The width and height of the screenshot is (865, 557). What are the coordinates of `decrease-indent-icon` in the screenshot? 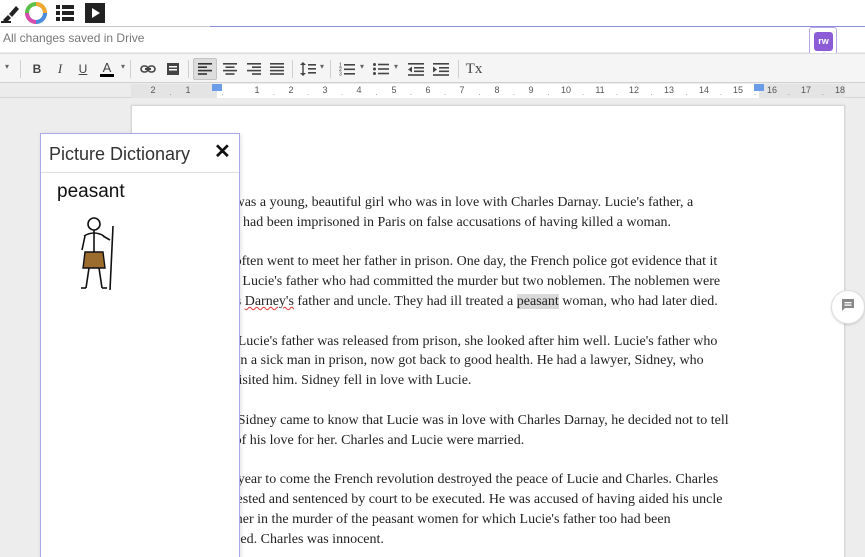 It's located at (416, 69).